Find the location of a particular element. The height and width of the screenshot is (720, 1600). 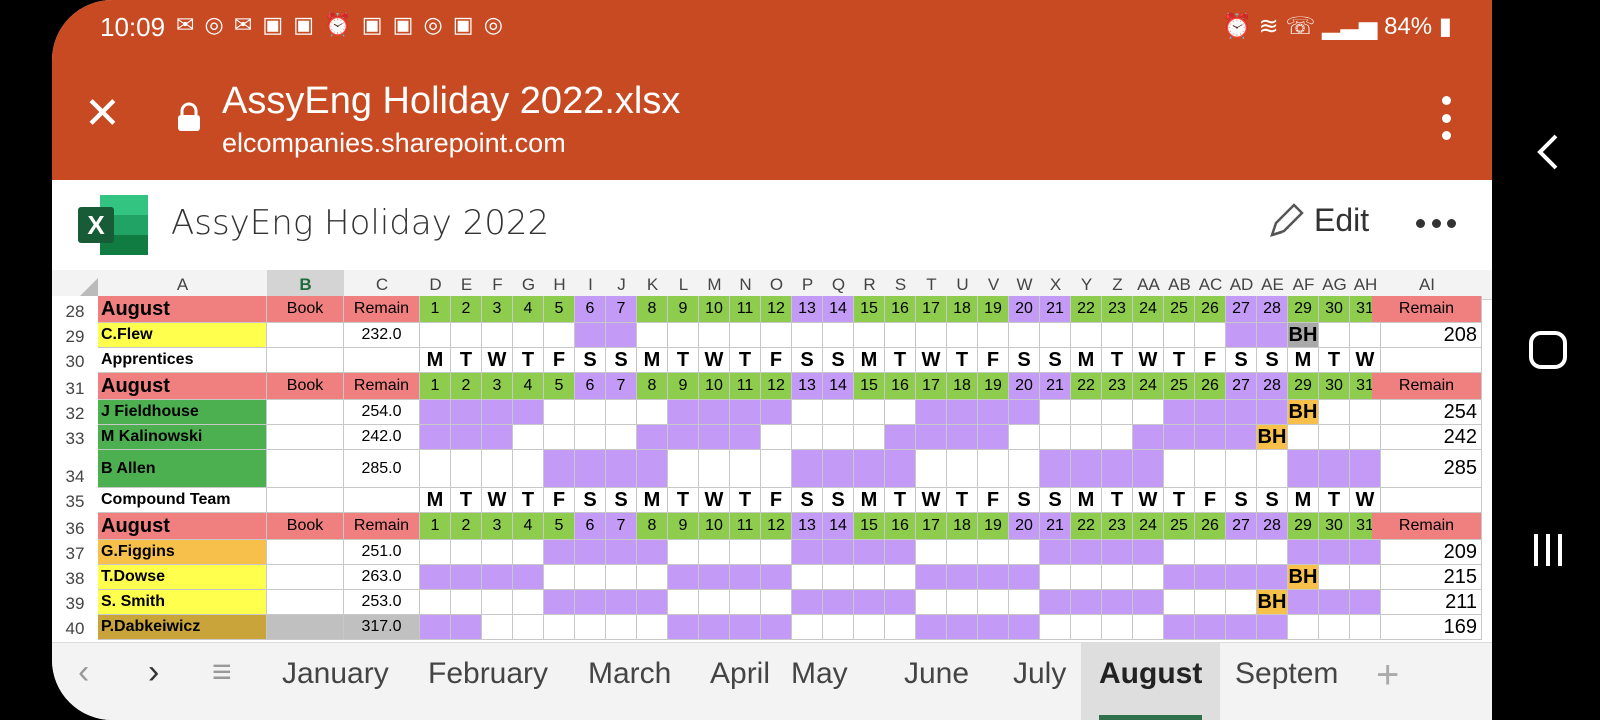

day-number: 5 is located at coordinates (559, 309).